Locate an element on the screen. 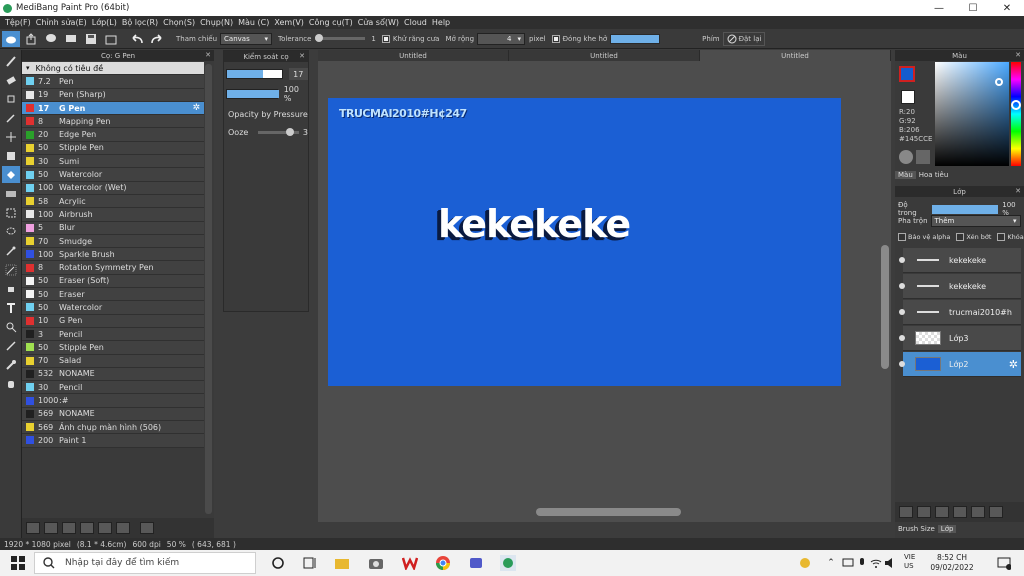 Image resolution: width=1024 pixels, height=576 pixels. brush-item: 50 Eraser is located at coordinates (113, 295).